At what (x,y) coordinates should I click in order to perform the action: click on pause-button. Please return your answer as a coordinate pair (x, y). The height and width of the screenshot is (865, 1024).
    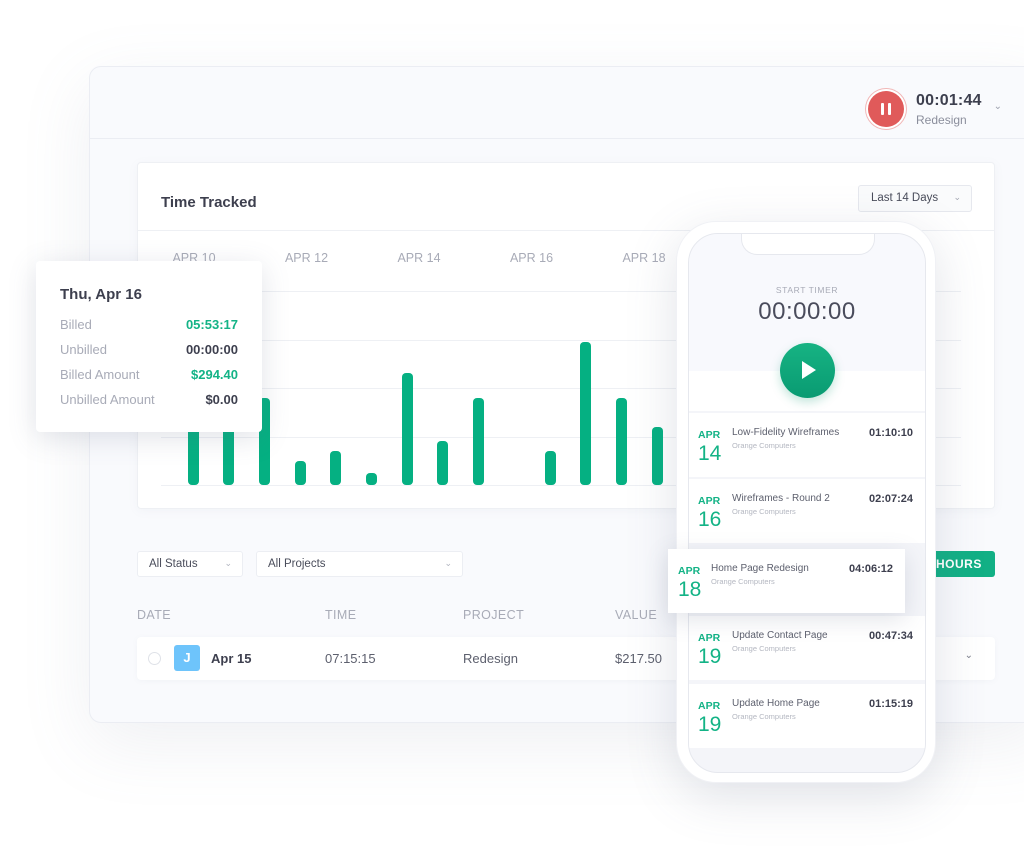
    Looking at the image, I should click on (886, 109).